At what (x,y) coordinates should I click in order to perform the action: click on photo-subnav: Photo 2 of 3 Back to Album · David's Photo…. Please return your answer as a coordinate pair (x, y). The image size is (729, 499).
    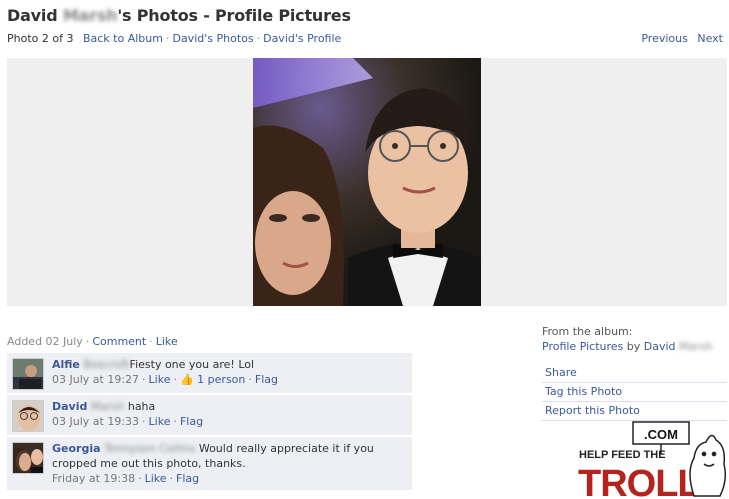
    Looking at the image, I should click on (174, 38).